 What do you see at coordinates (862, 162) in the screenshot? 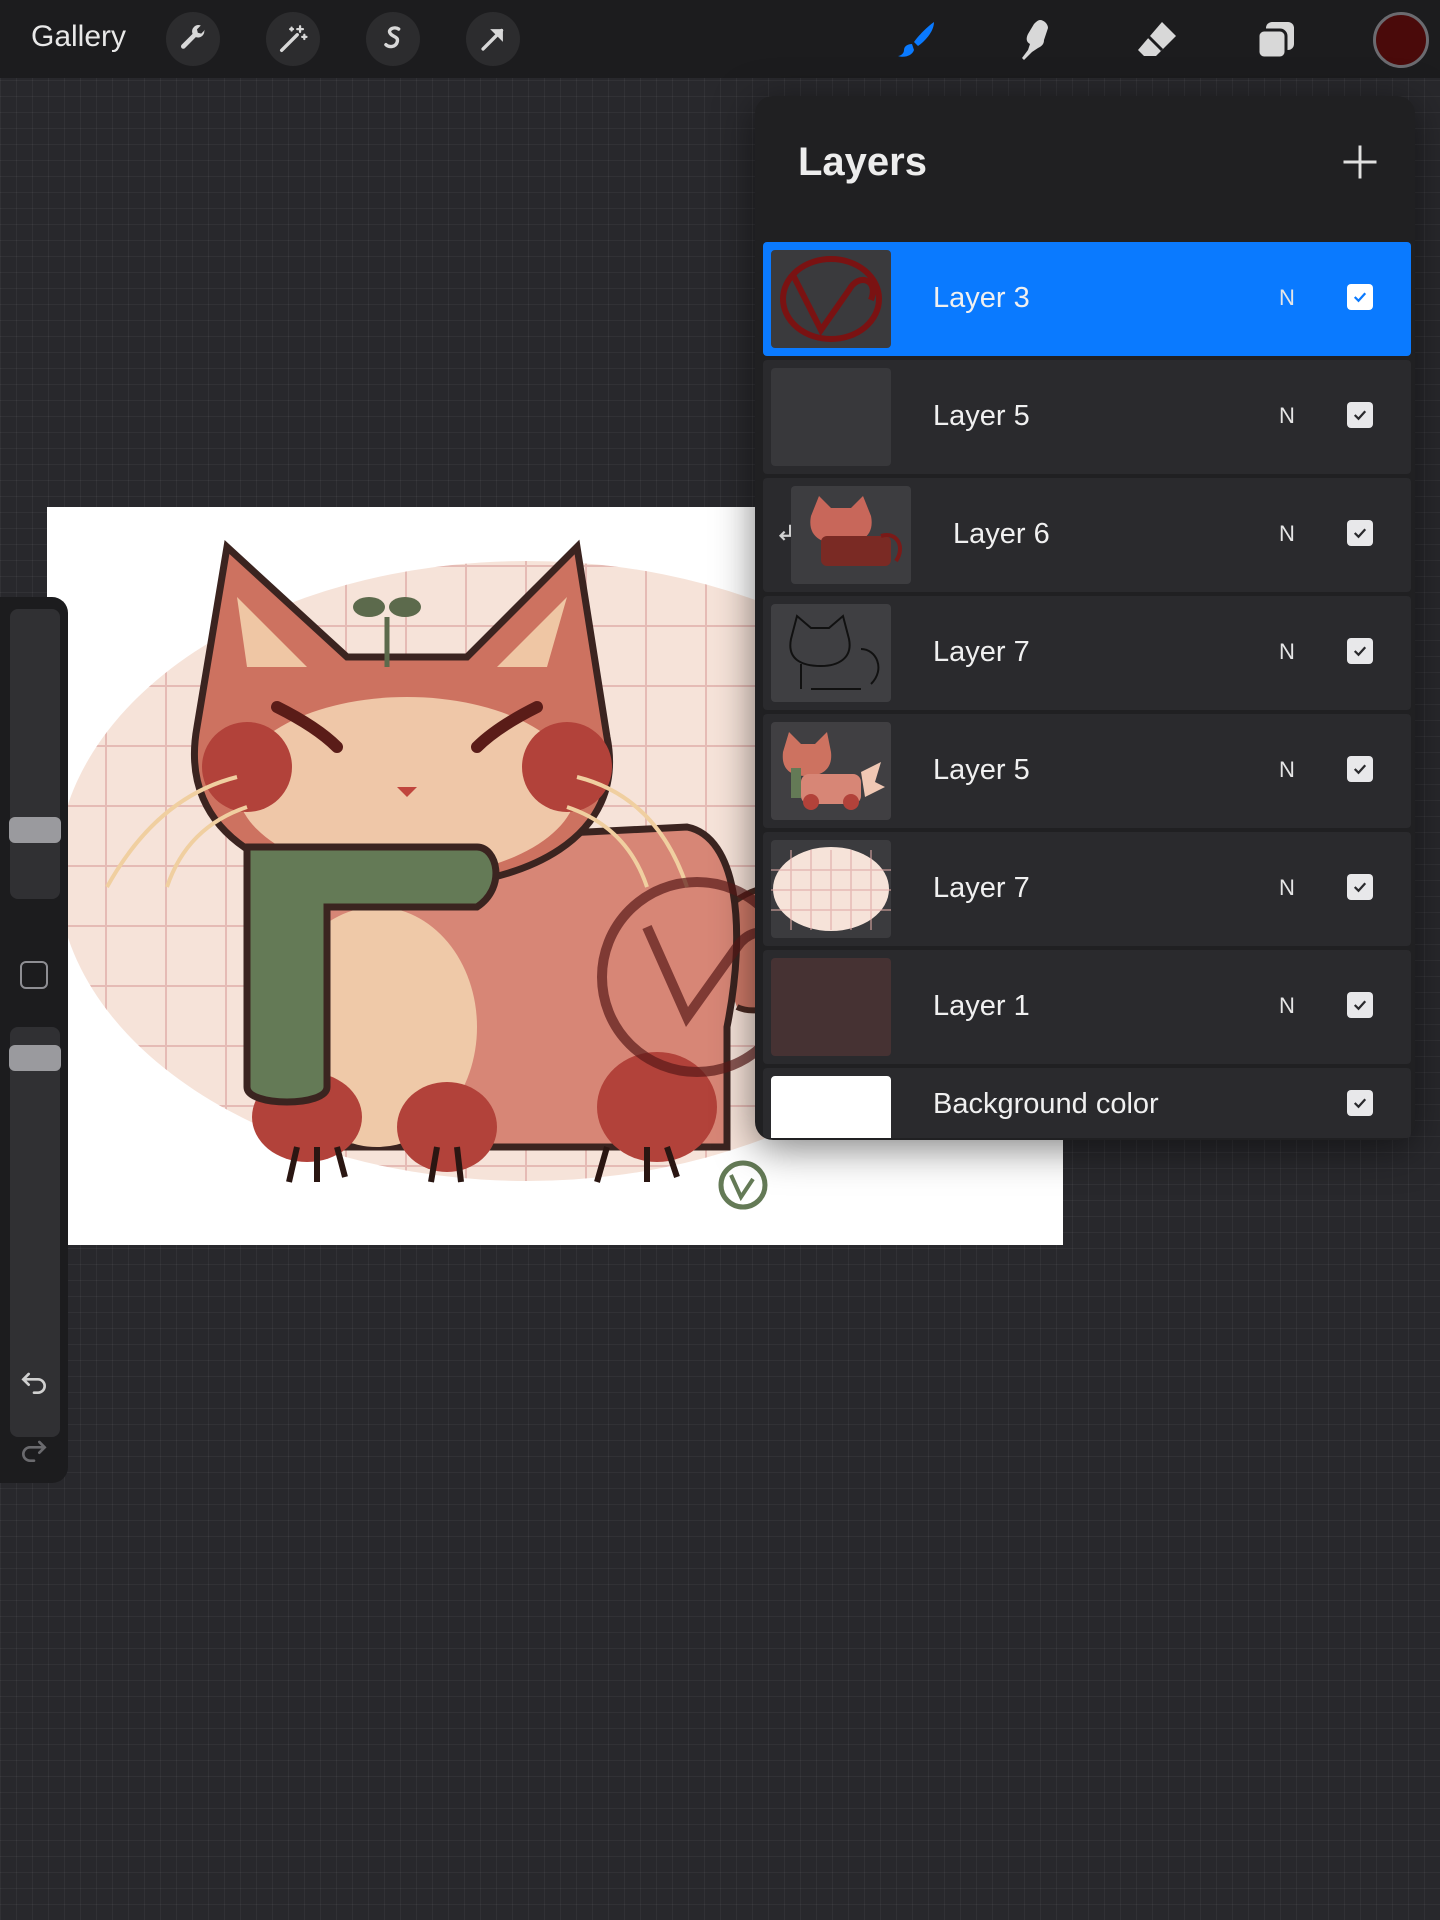
I see `layers-title: Layers` at bounding box center [862, 162].